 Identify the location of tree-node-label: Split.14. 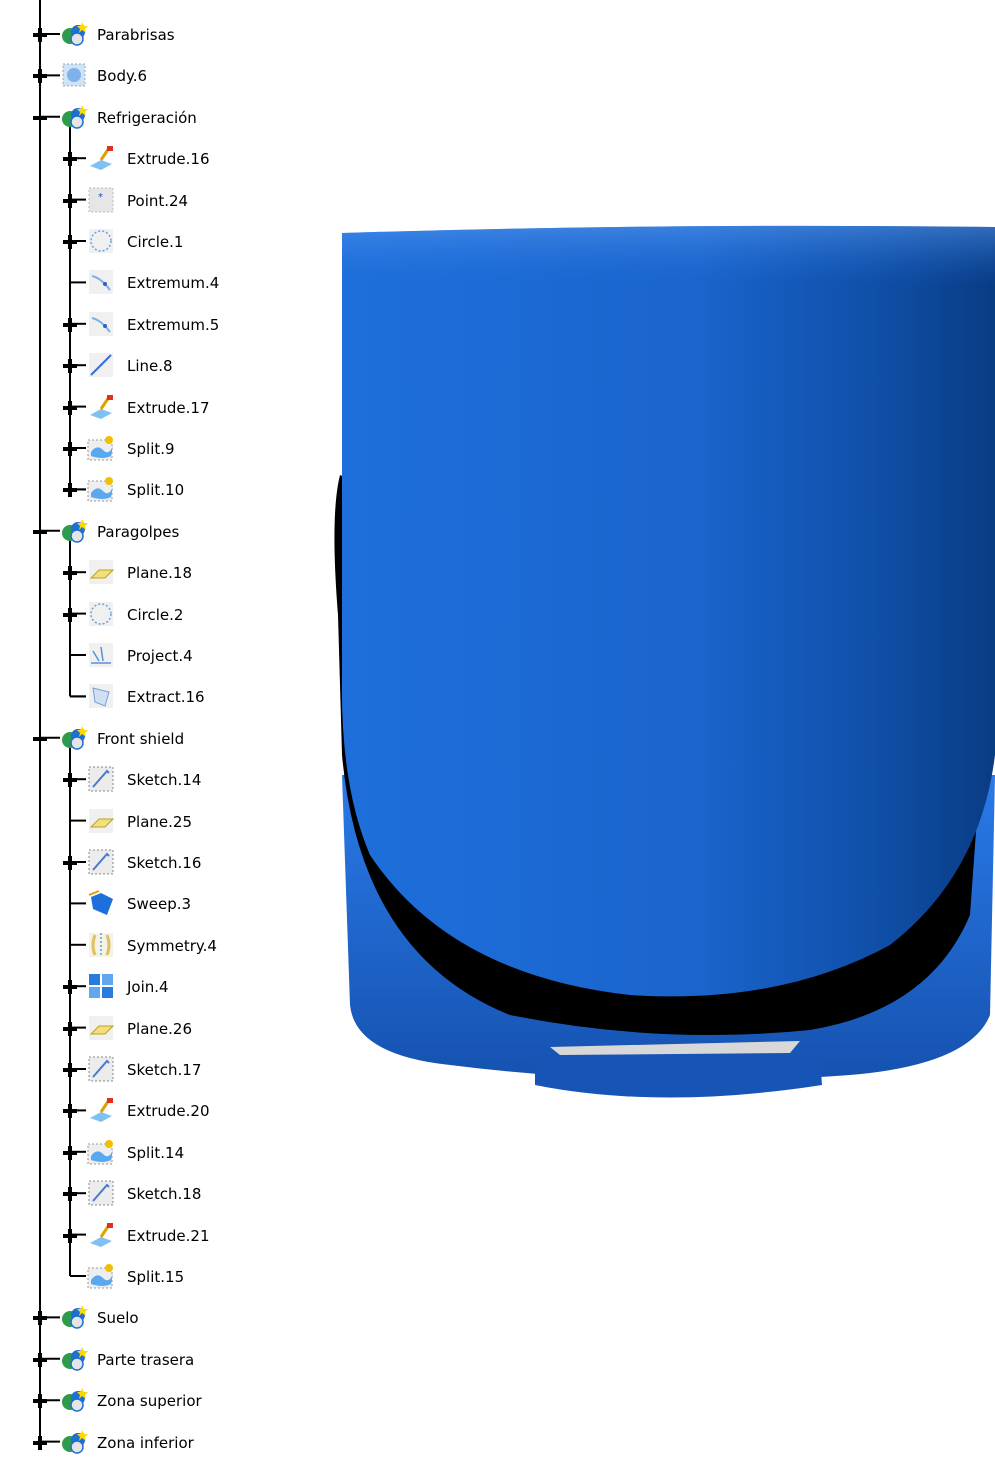
(156, 1152).